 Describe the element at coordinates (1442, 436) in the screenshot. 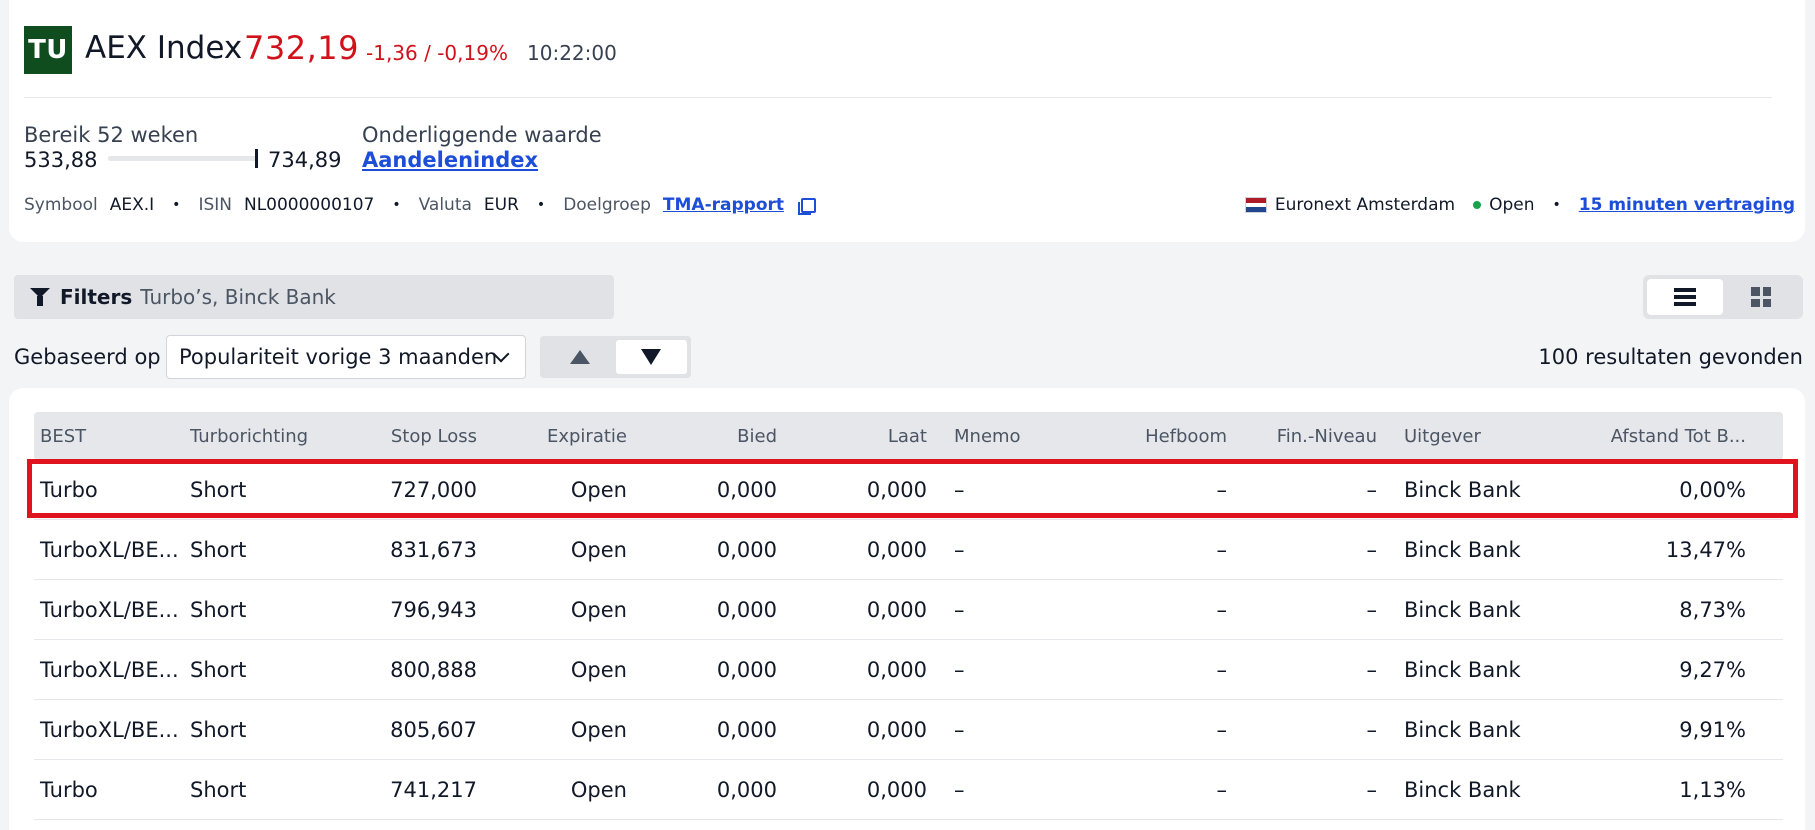

I see `column-header: Uitgever` at that location.